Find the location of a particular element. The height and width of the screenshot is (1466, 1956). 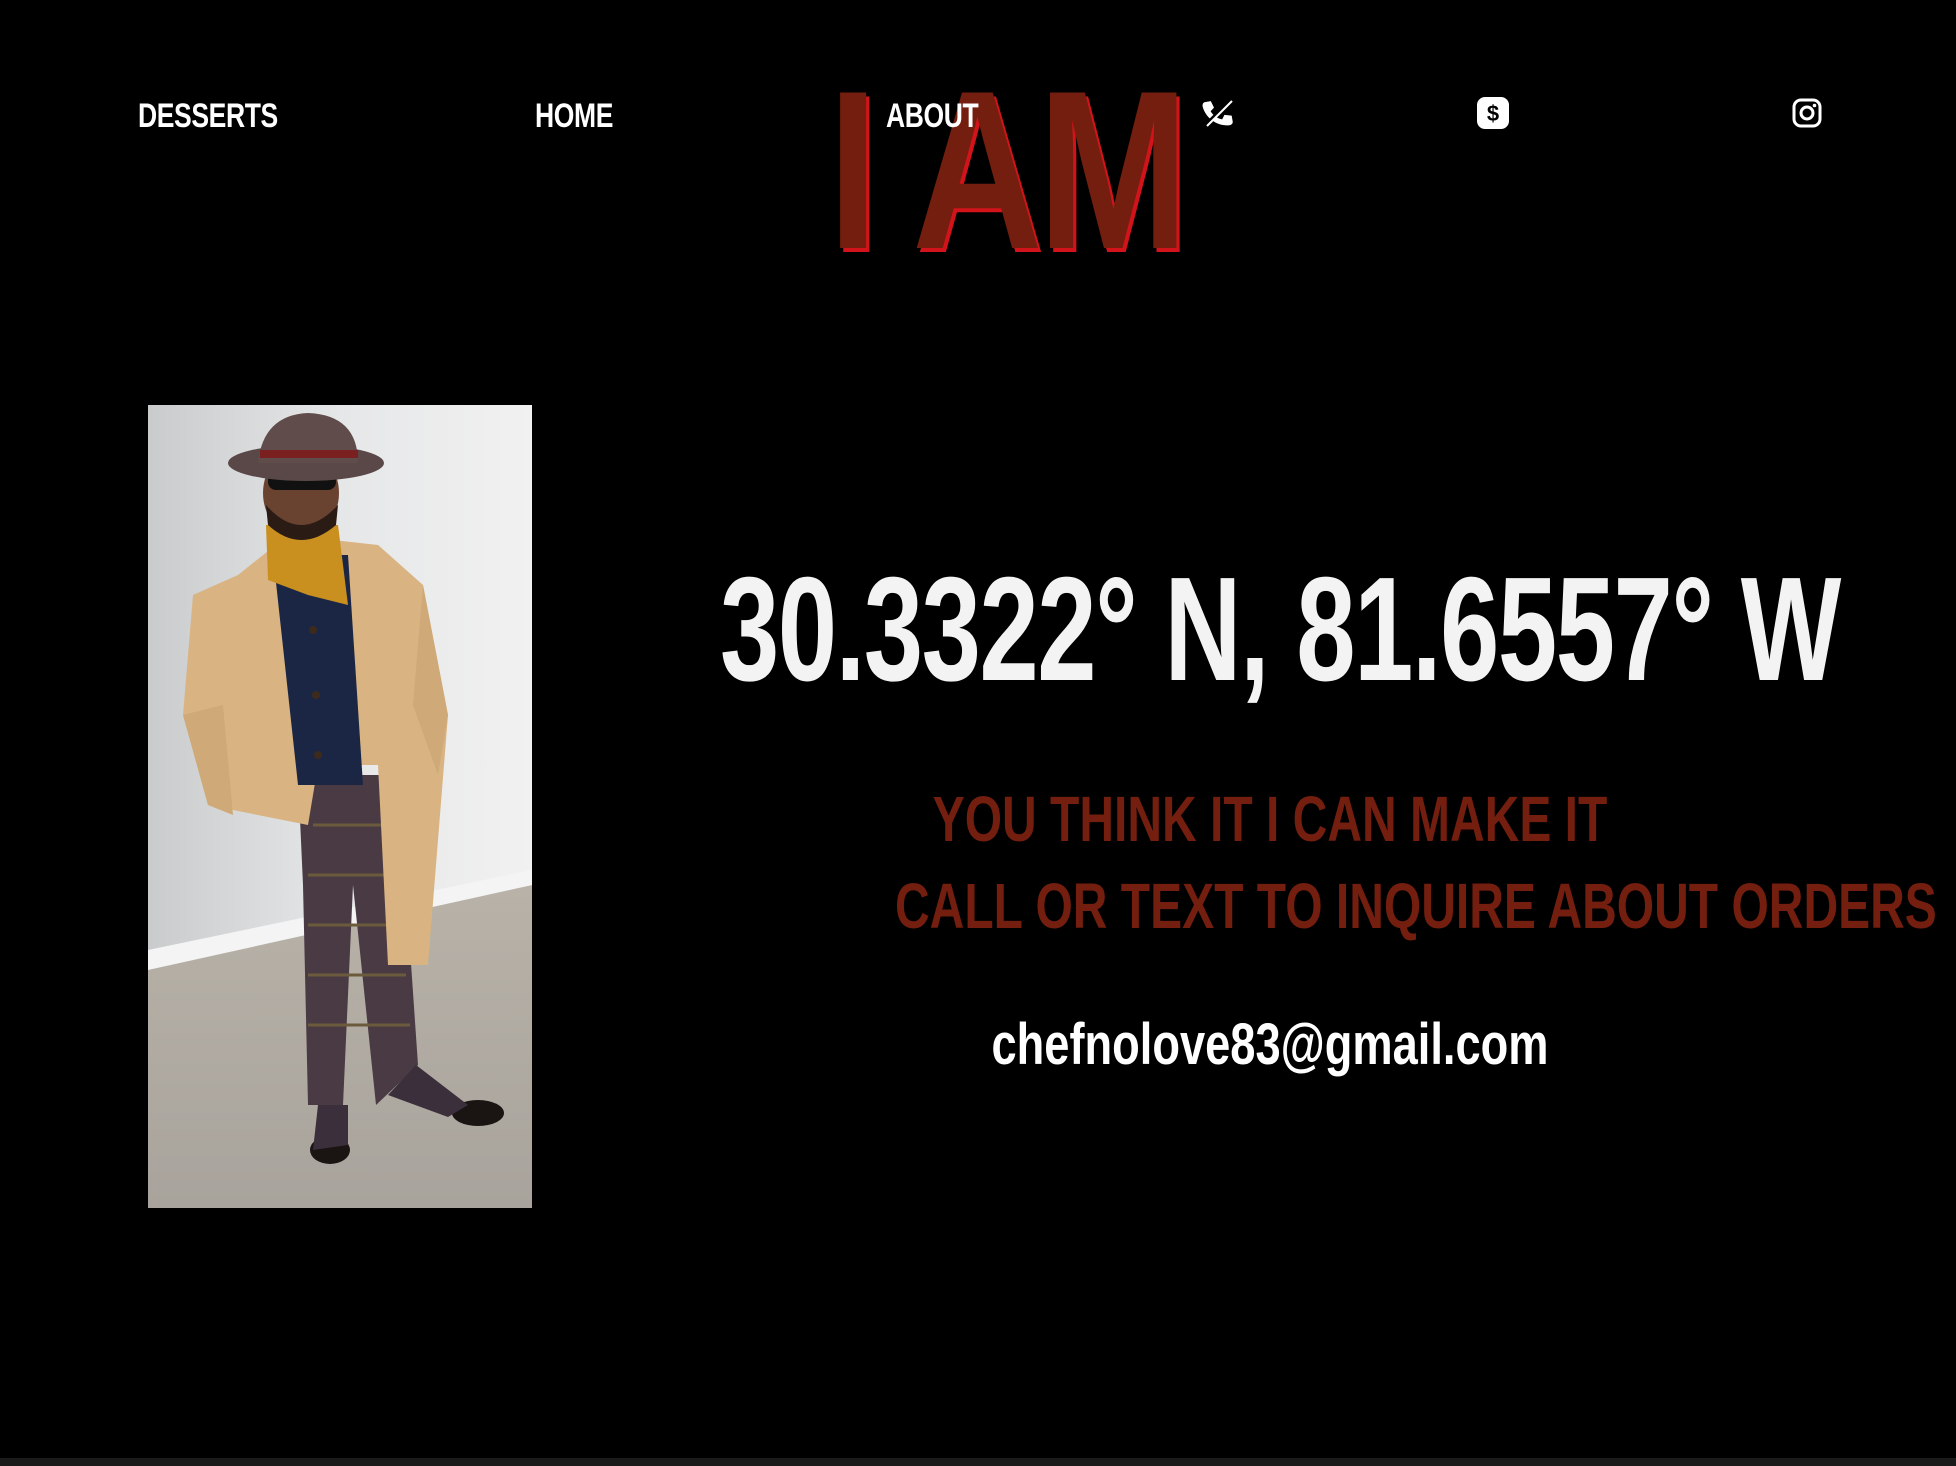

phone-icon-graphic is located at coordinates (1217, 113).